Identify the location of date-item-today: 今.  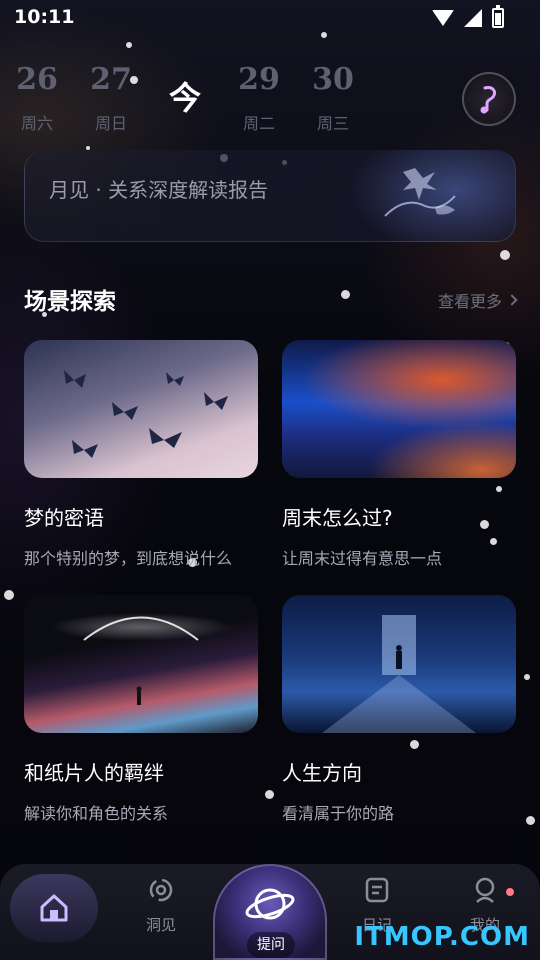
(185, 103).